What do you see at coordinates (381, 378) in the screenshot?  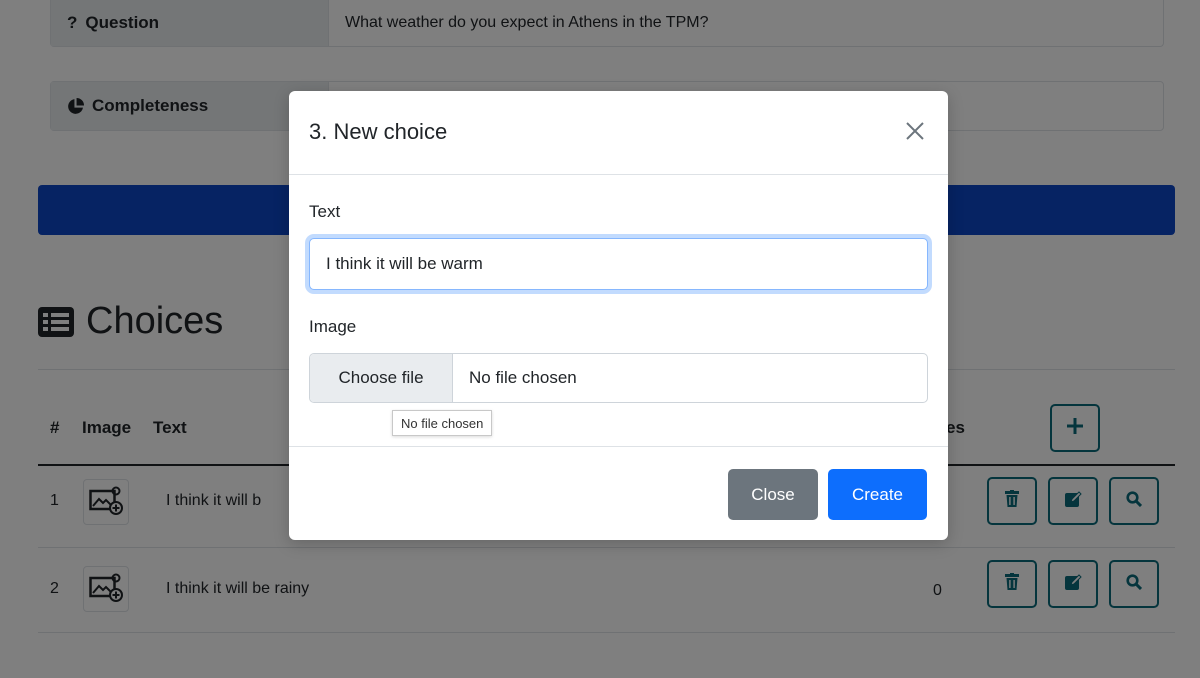 I see `choose-file-button: Choose file` at bounding box center [381, 378].